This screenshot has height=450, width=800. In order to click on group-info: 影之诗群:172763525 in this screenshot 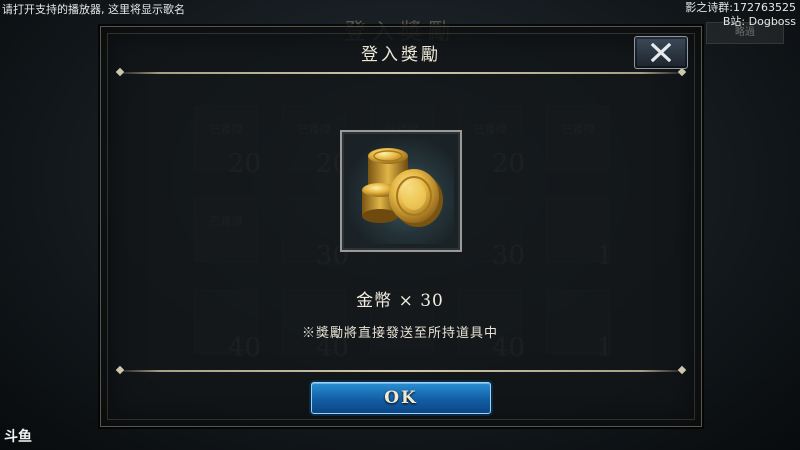, I will do `click(740, 7)`.